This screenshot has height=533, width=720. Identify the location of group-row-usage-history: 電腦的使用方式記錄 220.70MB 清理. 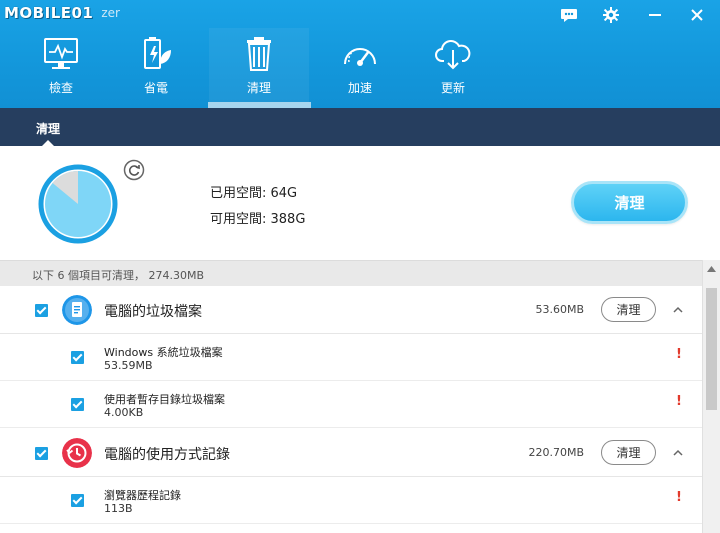
(351, 453).